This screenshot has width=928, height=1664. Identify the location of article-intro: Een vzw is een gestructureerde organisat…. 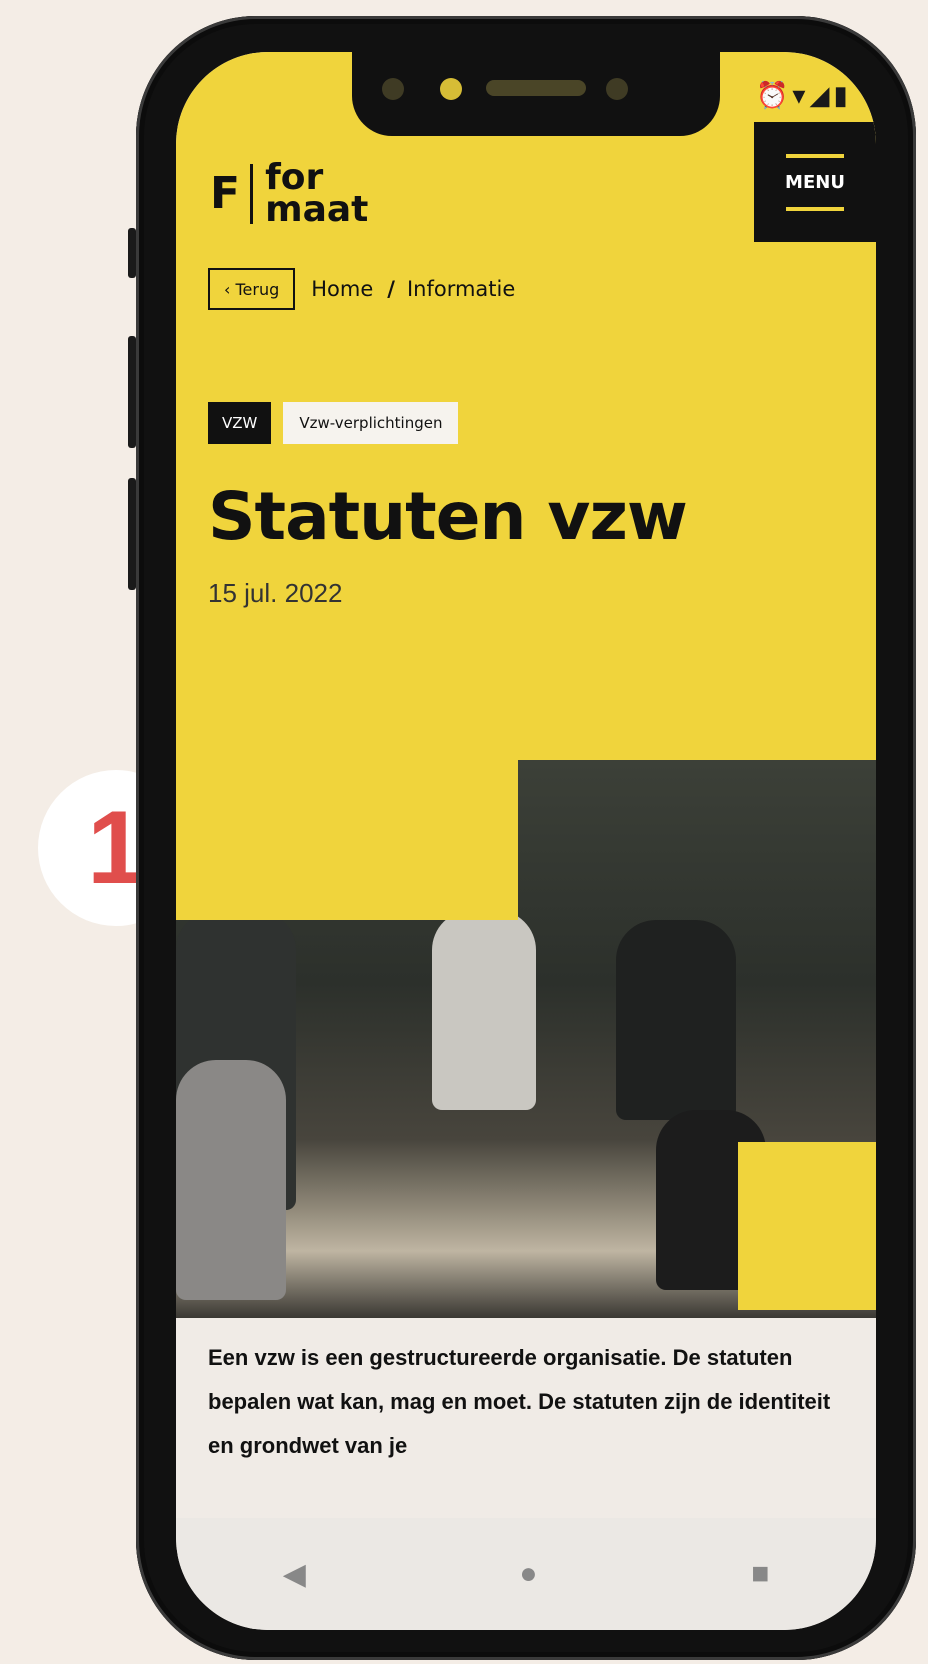
(519, 1401).